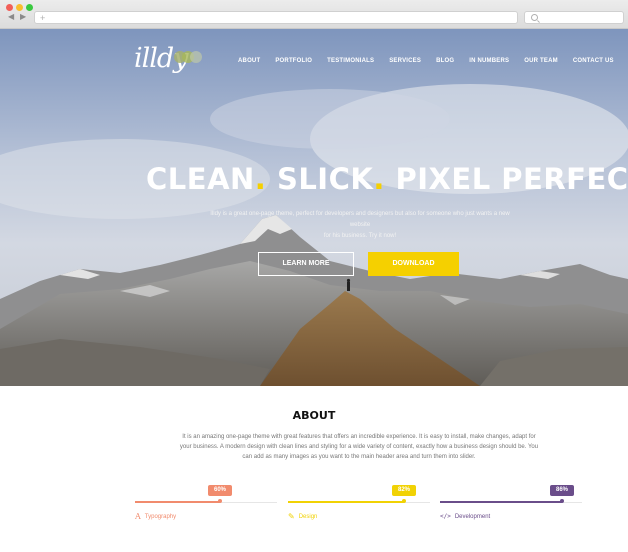 This screenshot has width=628, height=552. What do you see at coordinates (206, 510) in the screenshot?
I see `skill-typography: 60% A Typography` at bounding box center [206, 510].